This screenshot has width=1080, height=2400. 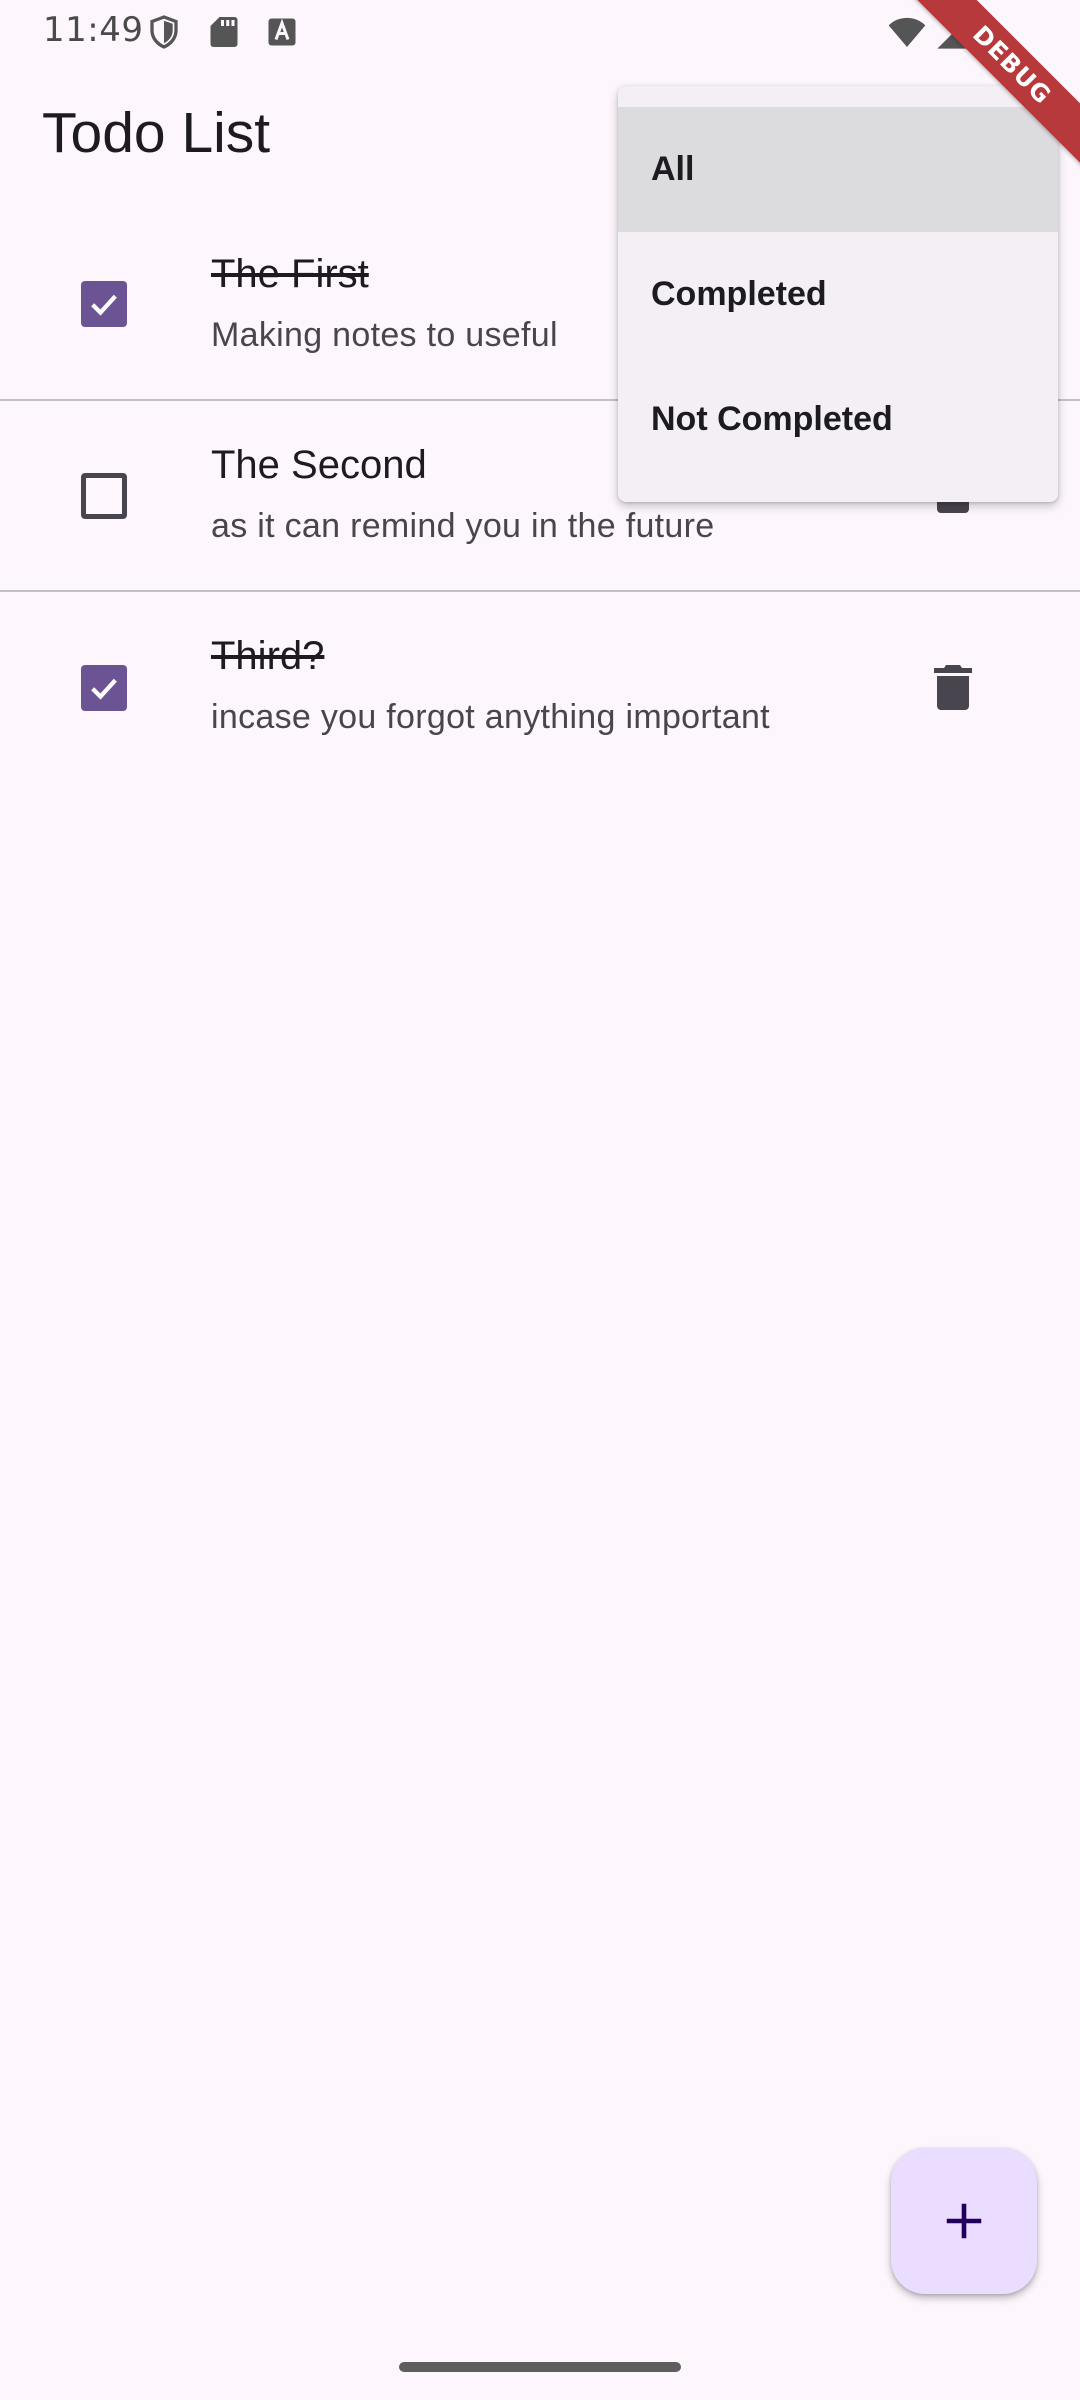 What do you see at coordinates (838, 169) in the screenshot?
I see `menu-item-all: All` at bounding box center [838, 169].